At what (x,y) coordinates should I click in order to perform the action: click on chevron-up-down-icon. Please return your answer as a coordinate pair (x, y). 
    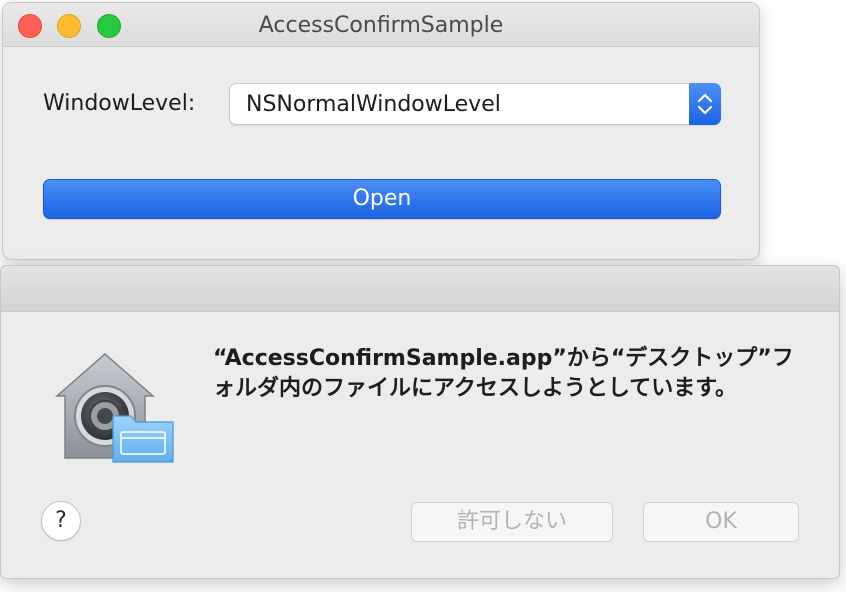
    Looking at the image, I should click on (705, 104).